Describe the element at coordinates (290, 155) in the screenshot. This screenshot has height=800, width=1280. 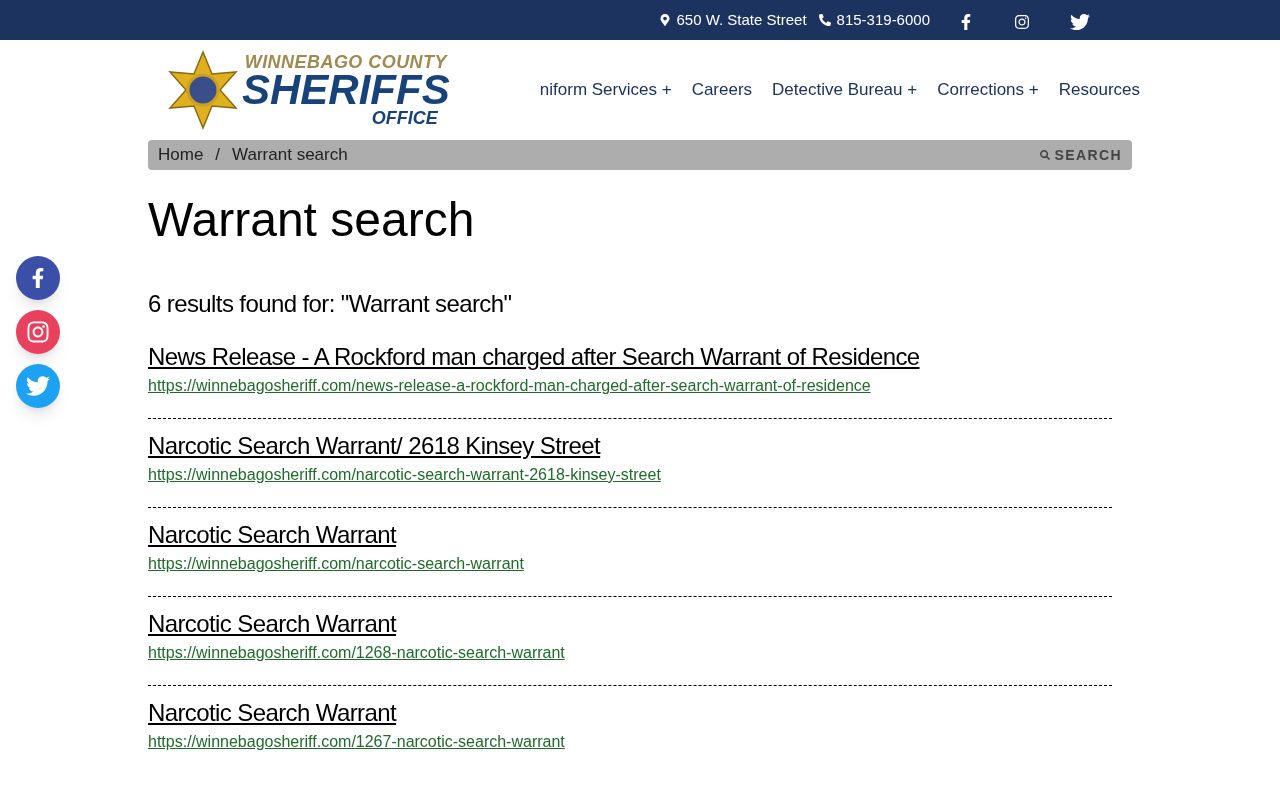
I see `breadcrumb-link: Warrant search` at that location.